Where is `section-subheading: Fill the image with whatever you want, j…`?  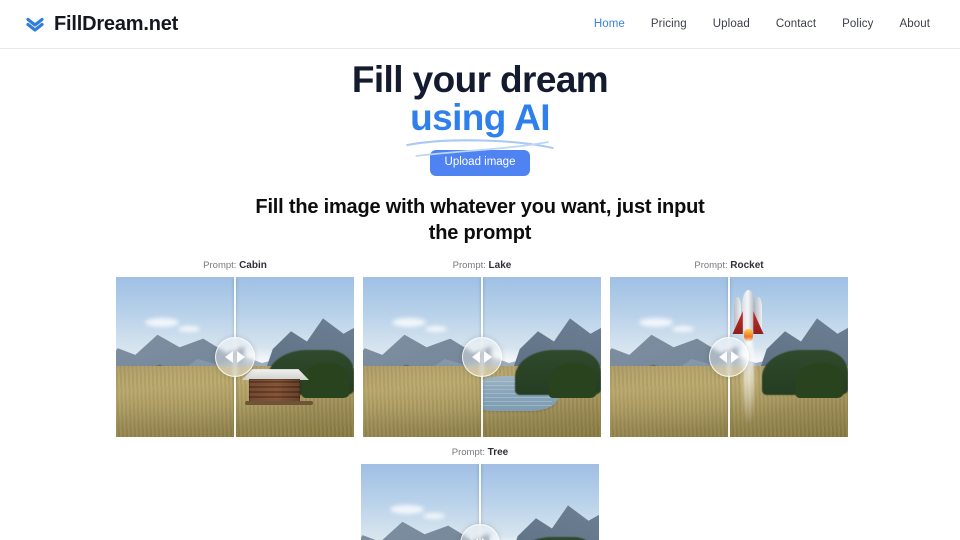
section-subheading: Fill the image with whatever you want, j… is located at coordinates (480, 220).